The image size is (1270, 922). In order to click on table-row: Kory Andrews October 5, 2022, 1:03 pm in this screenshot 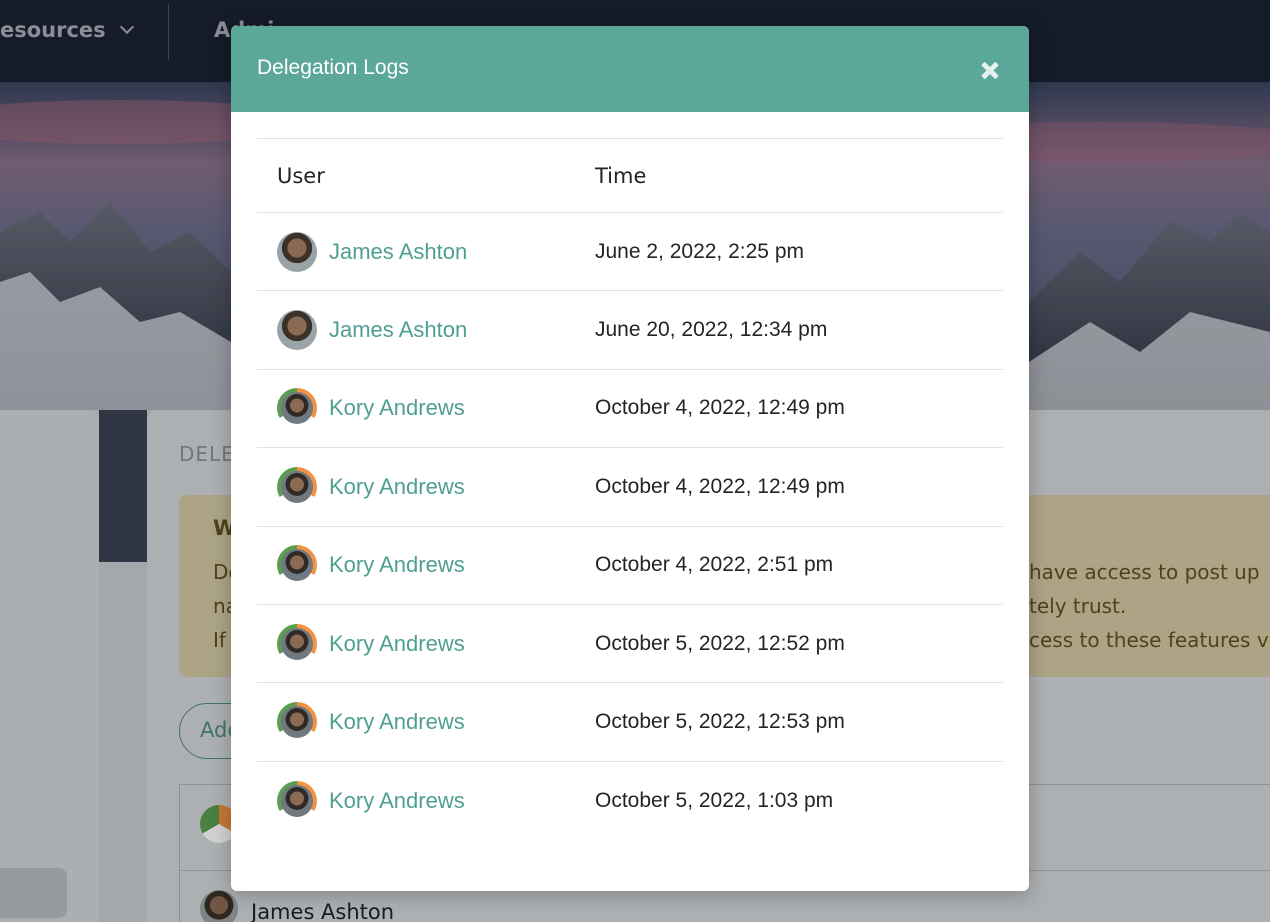, I will do `click(630, 800)`.